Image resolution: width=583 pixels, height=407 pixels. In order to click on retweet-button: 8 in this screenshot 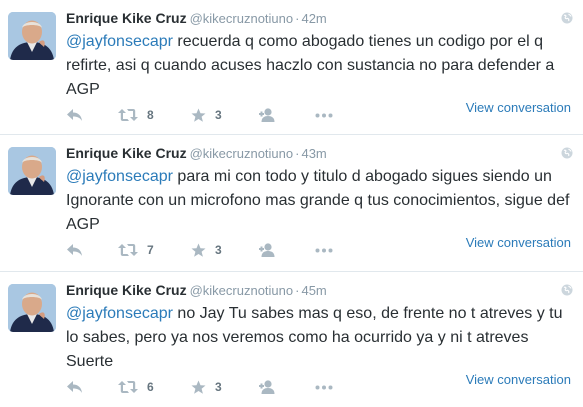, I will do `click(136, 115)`.